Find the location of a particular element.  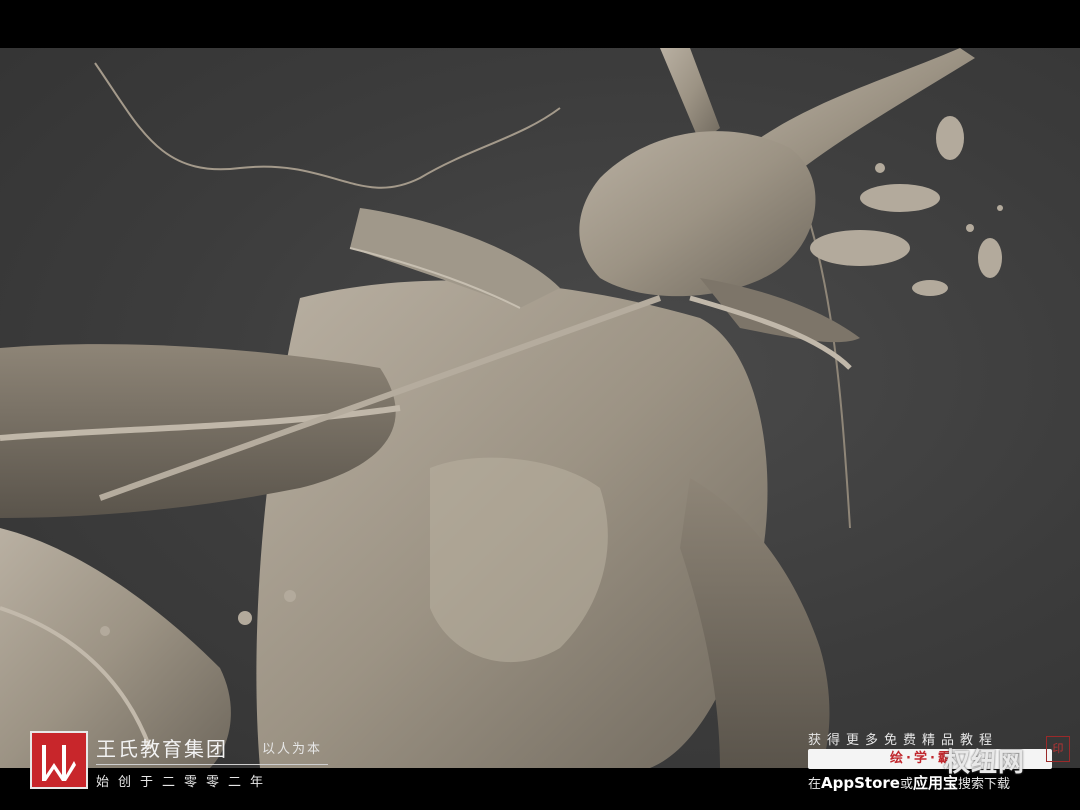

brand-founded-text: 始创于二零零二年 is located at coordinates (184, 782).